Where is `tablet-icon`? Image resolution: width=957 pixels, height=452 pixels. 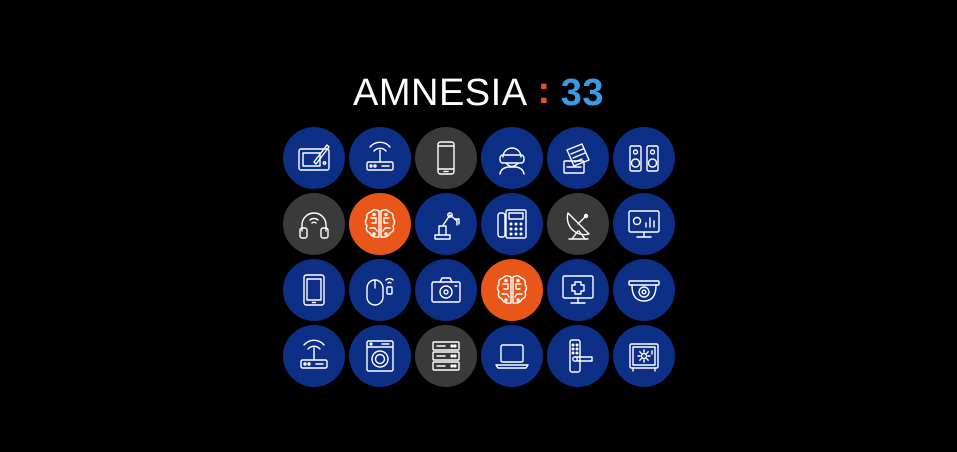
tablet-icon is located at coordinates (314, 290).